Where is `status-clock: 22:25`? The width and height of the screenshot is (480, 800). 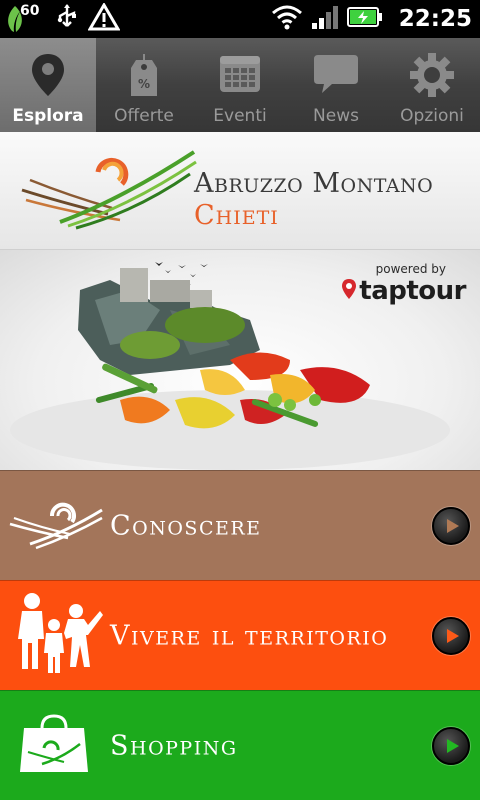 status-clock: 22:25 is located at coordinates (435, 19).